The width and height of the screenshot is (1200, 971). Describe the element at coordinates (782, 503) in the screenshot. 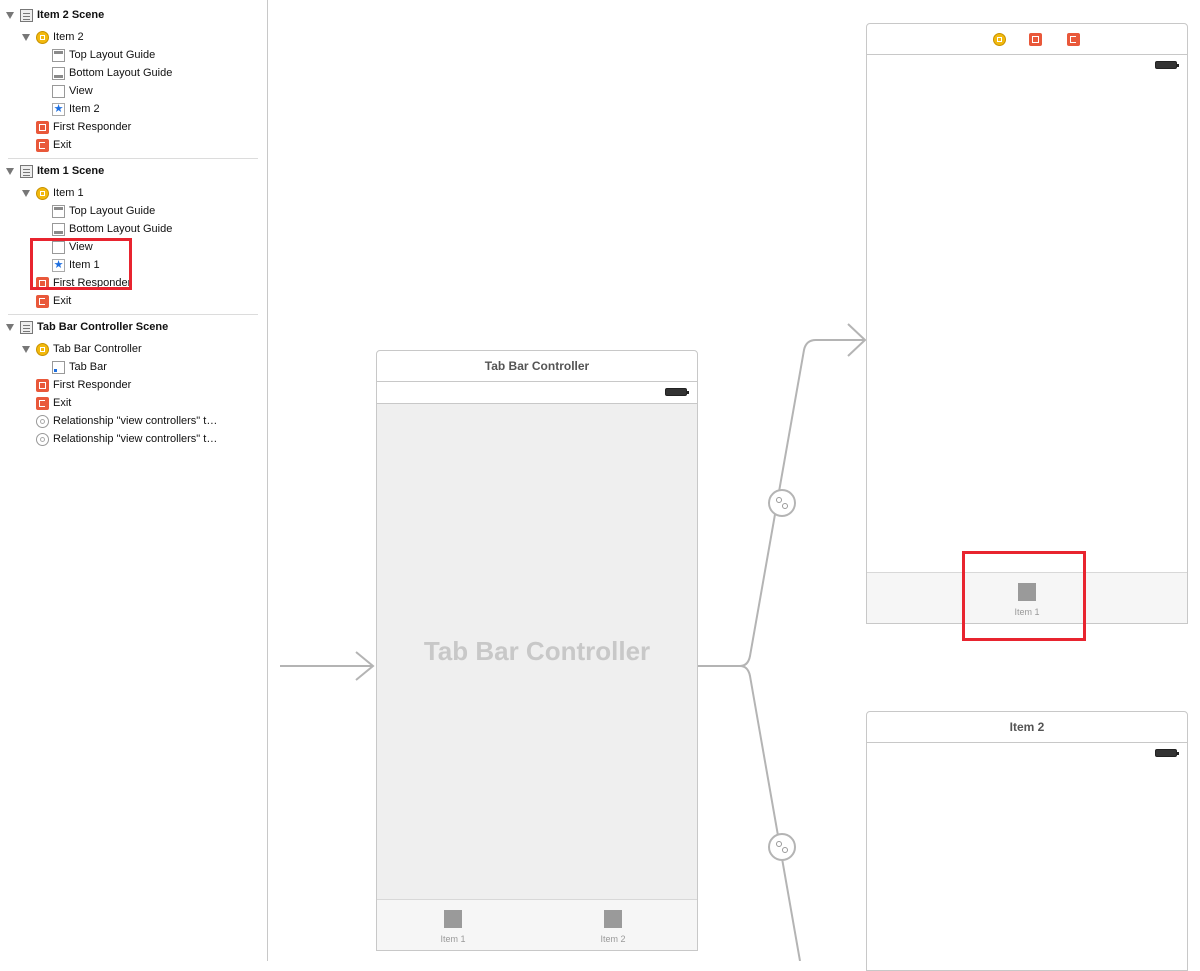

I see `relationship-segue-icon-item1` at that location.